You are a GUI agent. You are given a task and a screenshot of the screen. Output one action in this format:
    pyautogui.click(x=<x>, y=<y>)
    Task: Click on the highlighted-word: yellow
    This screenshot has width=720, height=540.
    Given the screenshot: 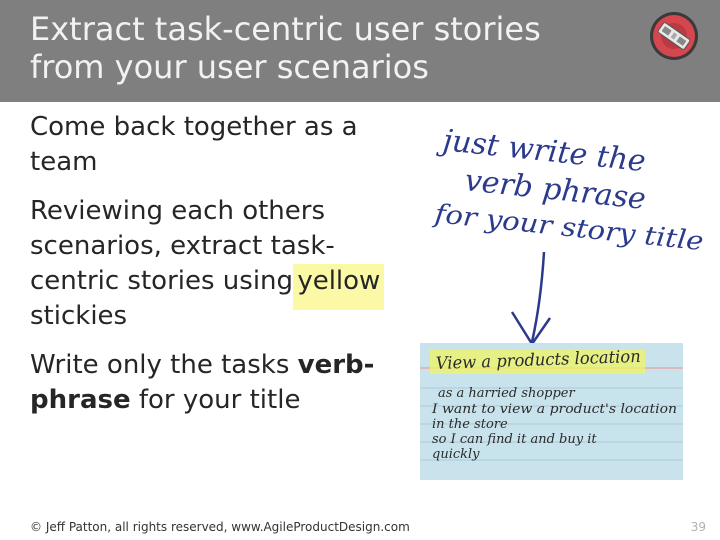 What is the action you would take?
    pyautogui.click(x=339, y=287)
    